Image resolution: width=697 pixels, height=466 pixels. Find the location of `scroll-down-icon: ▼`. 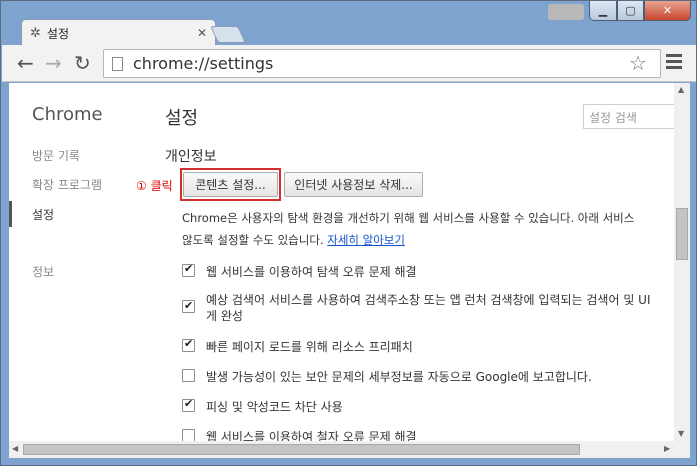

scroll-down-icon: ▼ is located at coordinates (681, 433).